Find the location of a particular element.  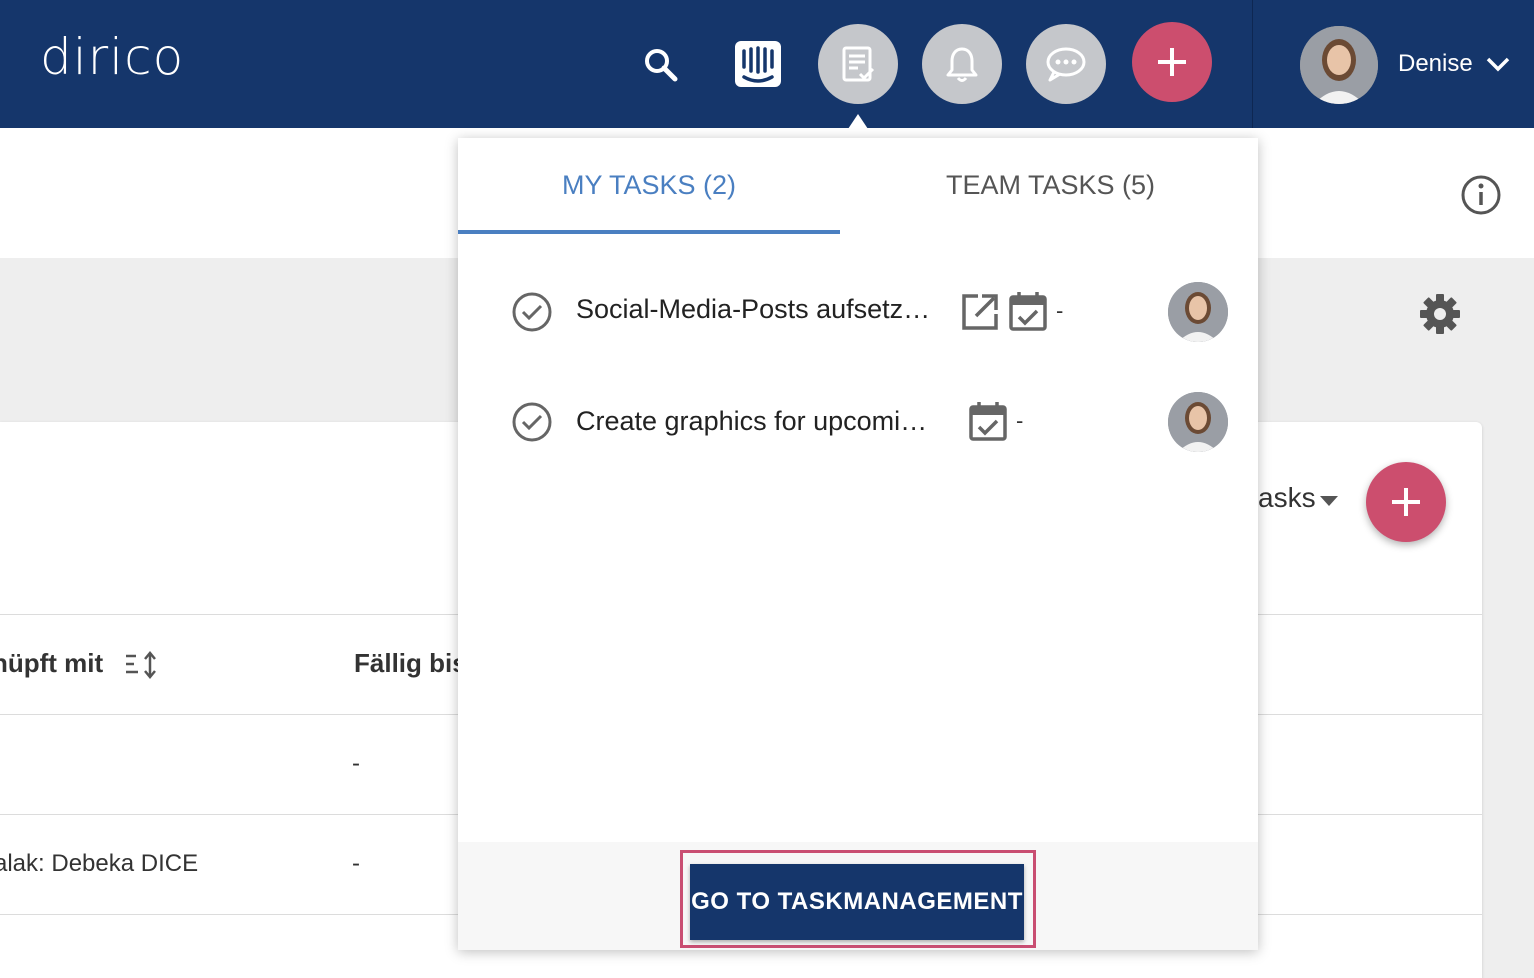

tasks-icon is located at coordinates (858, 64).